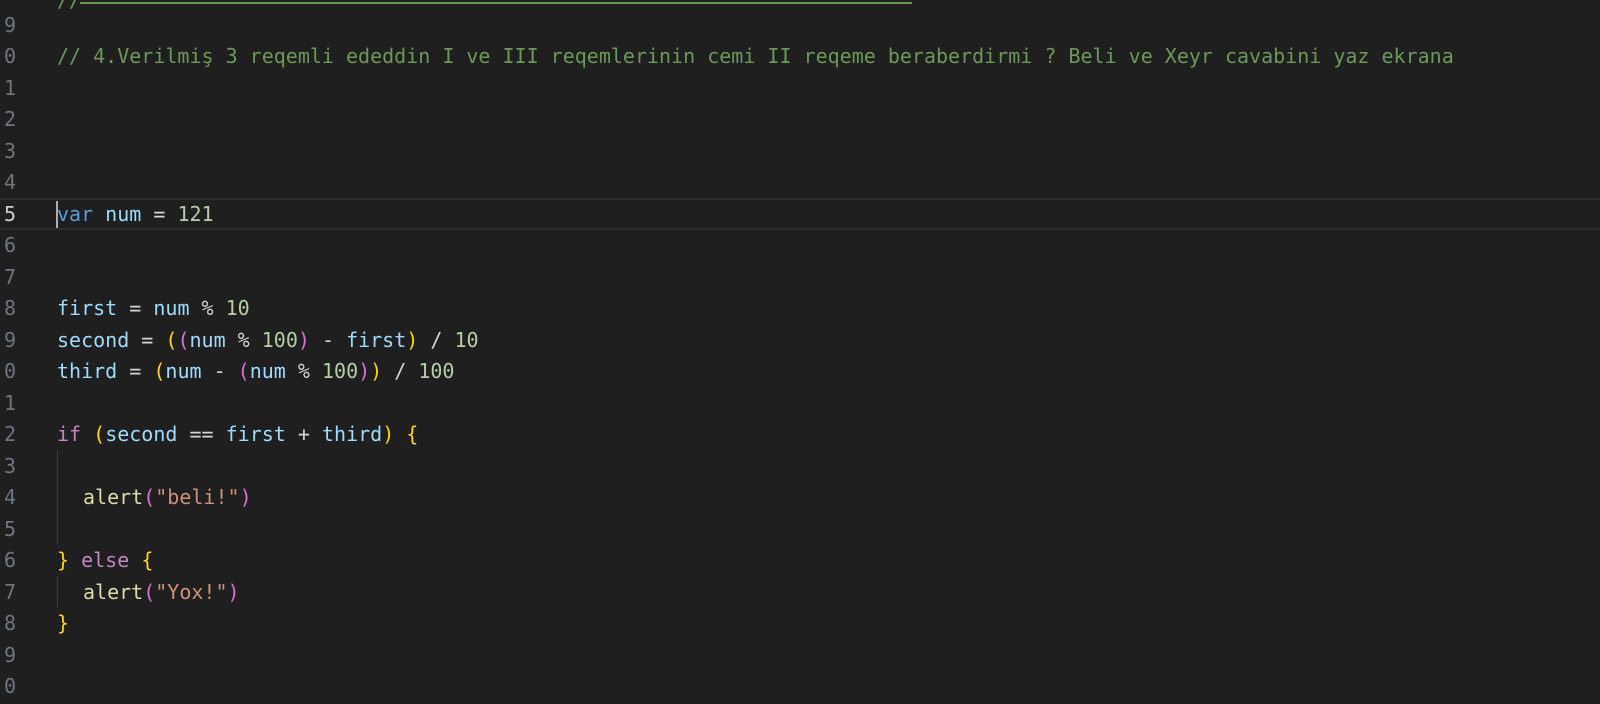  I want to click on code-line: 8 }, so click(800, 623).